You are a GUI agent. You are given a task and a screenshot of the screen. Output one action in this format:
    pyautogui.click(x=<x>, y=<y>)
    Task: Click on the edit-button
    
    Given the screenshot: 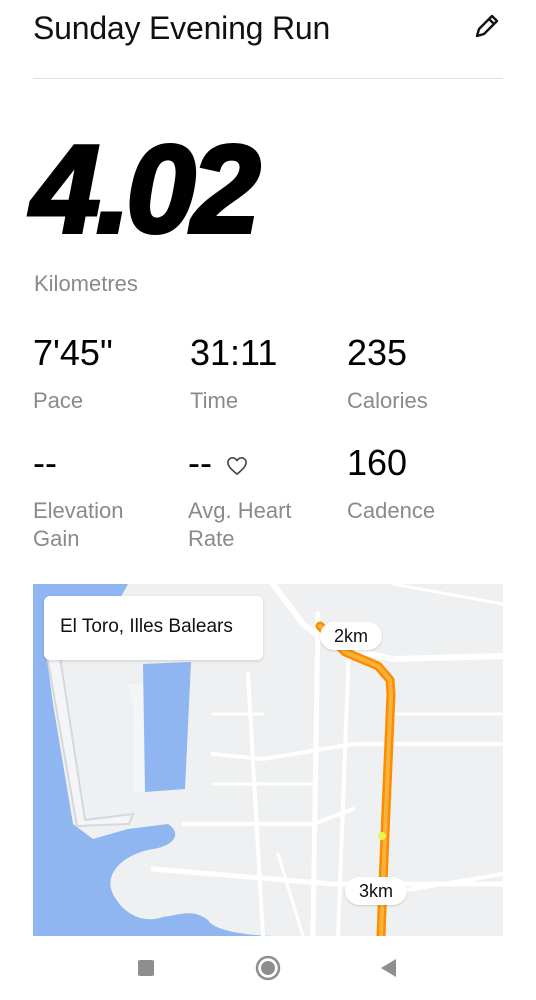 What is the action you would take?
    pyautogui.click(x=487, y=26)
    